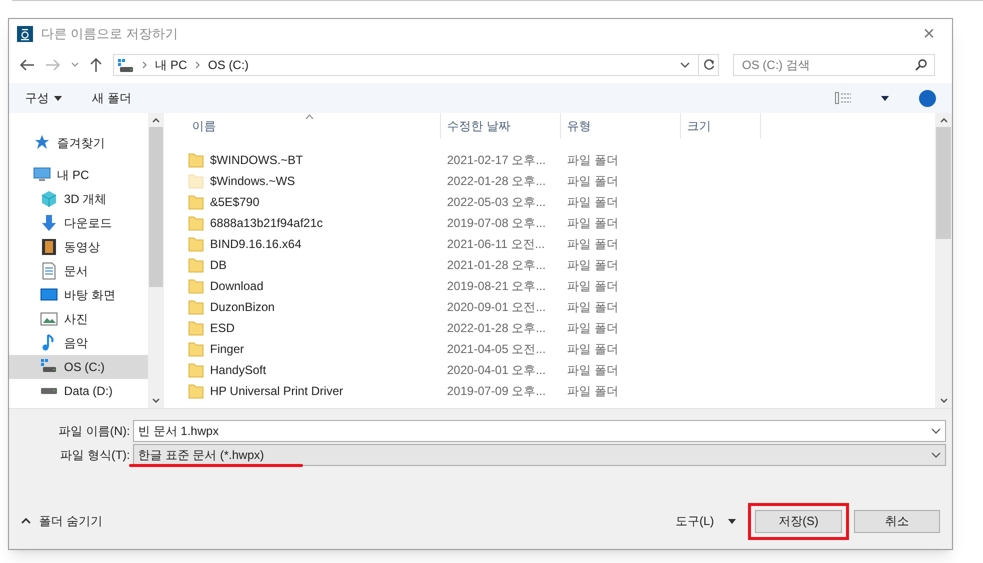 Image resolution: width=983 pixels, height=563 pixels. I want to click on sidebar-item: 다운로드, so click(78, 223).